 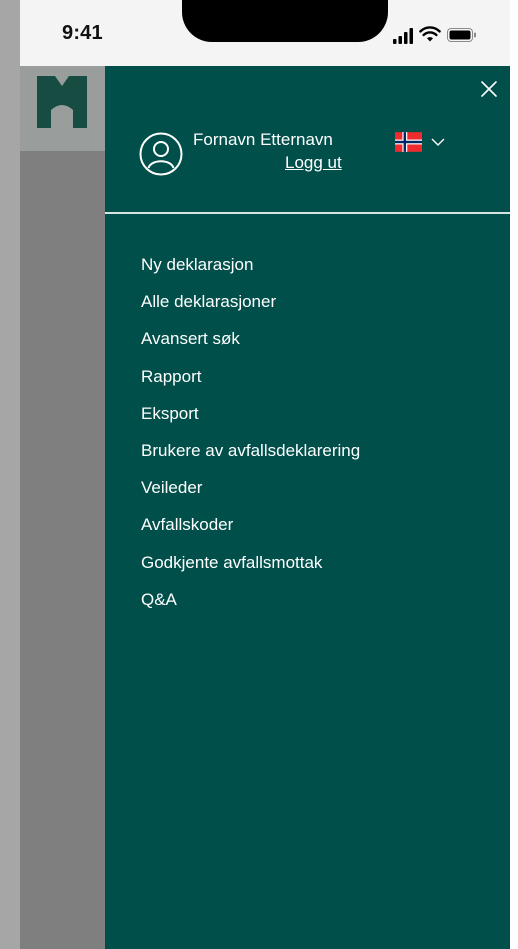 I want to click on close-icon, so click(x=489, y=89).